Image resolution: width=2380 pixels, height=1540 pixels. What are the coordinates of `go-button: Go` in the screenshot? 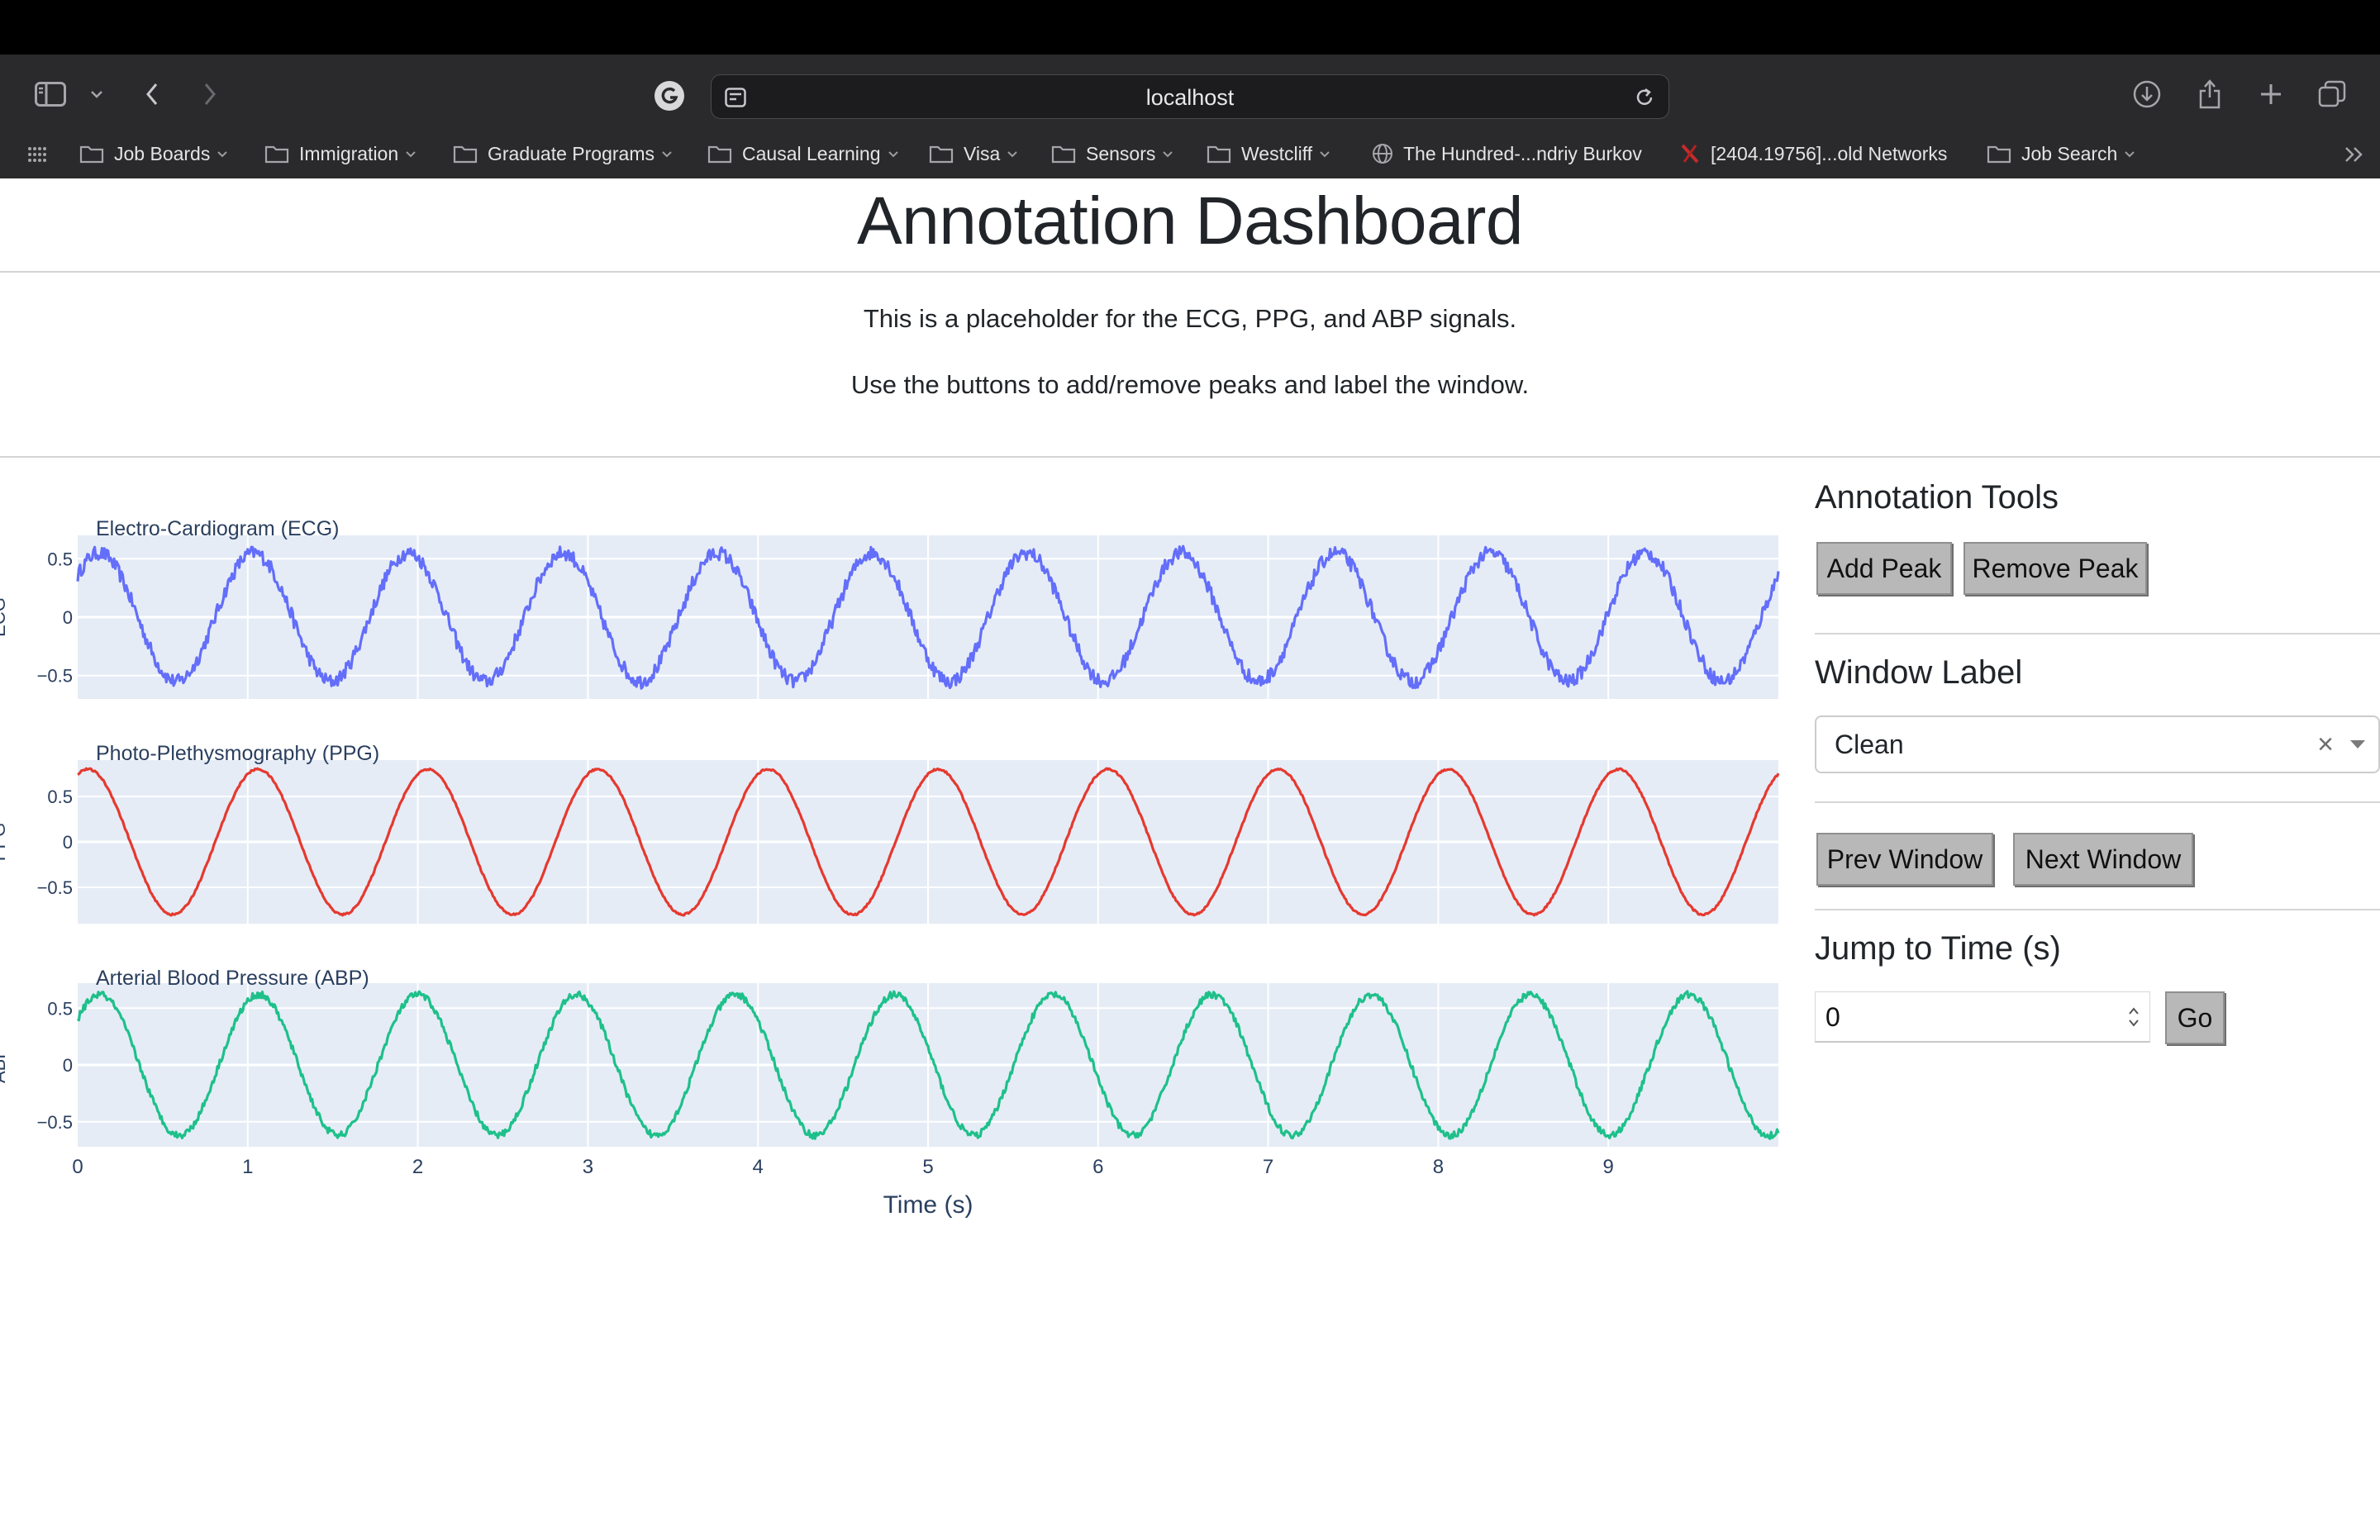 It's located at (2195, 1017).